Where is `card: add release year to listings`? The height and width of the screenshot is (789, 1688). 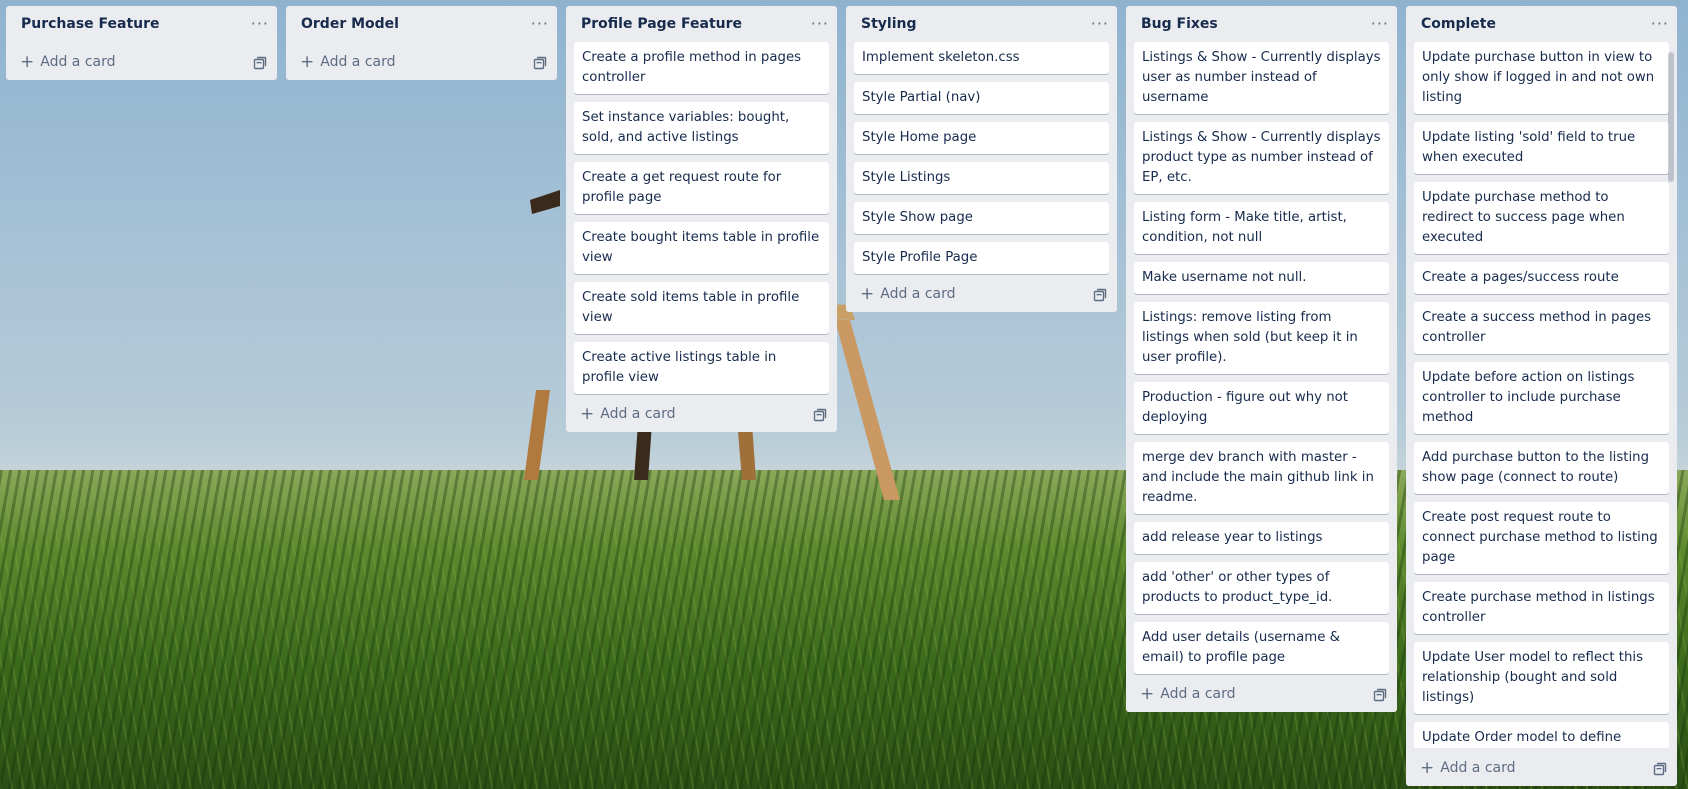 card: add release year to listings is located at coordinates (1261, 538).